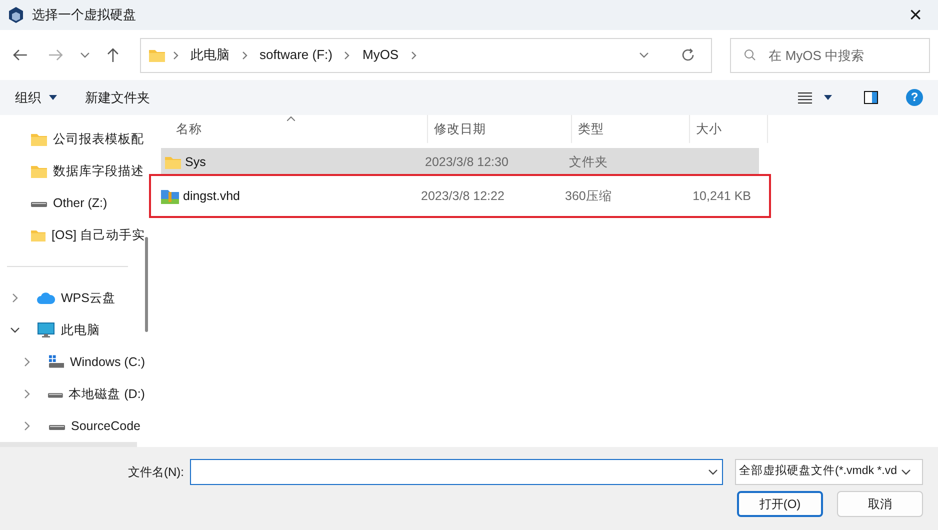 The width and height of the screenshot is (938, 530). What do you see at coordinates (46, 330) in the screenshot?
I see `monitor-icon` at bounding box center [46, 330].